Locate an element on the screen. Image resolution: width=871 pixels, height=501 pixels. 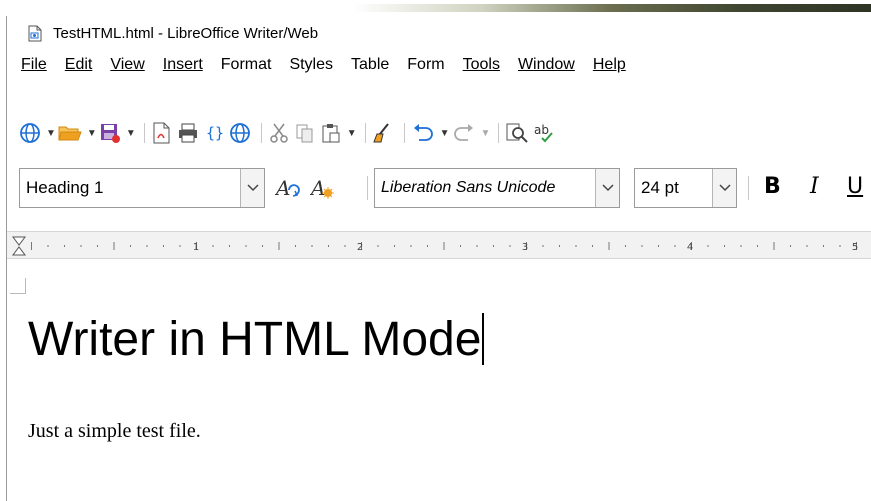
menu-tools: Tools is located at coordinates (481, 65).